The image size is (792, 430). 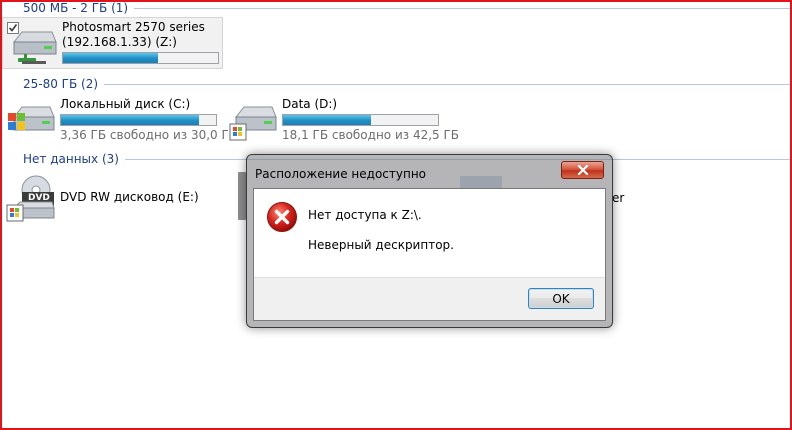 I want to click on drive-dvd-e: DVD DVD RW дисковод (E:), so click(x=102, y=198).